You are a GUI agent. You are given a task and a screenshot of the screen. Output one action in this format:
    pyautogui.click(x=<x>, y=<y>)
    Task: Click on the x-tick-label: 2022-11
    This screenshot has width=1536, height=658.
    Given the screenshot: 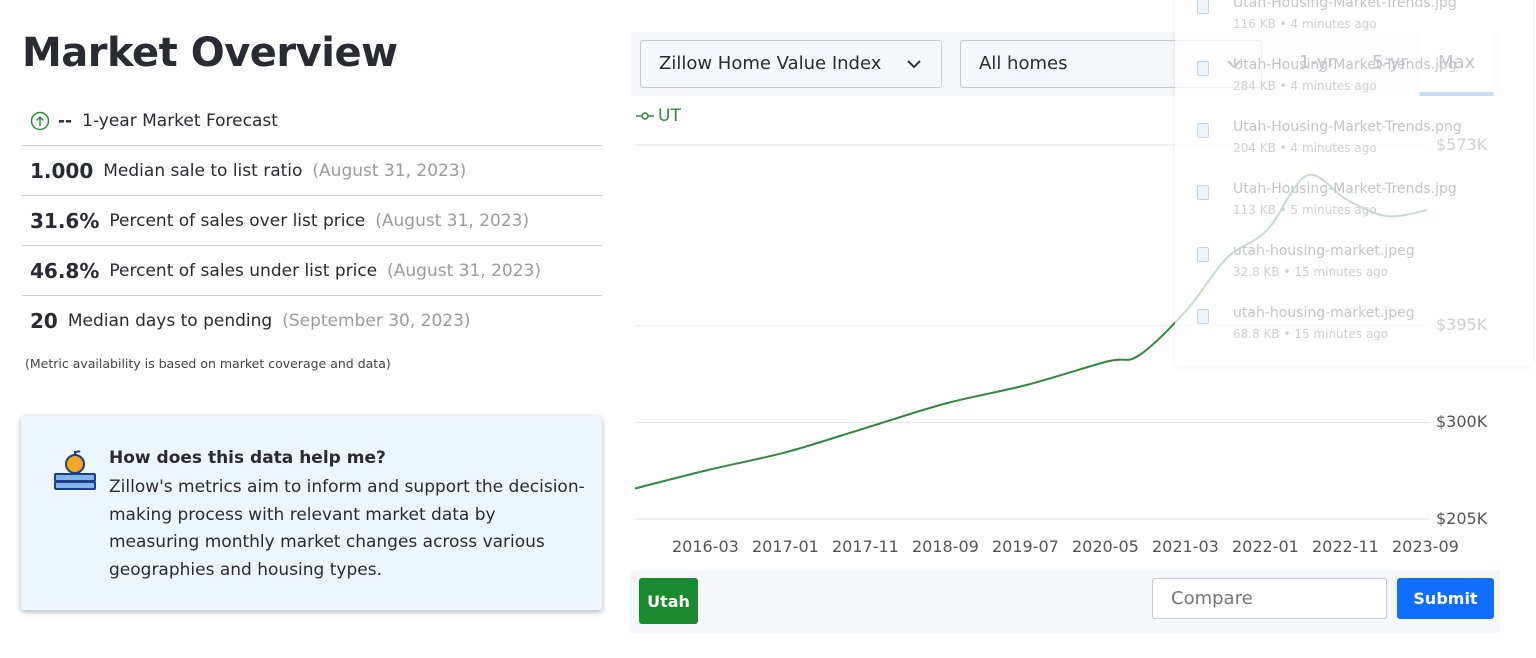 What is the action you would take?
    pyautogui.click(x=1345, y=546)
    